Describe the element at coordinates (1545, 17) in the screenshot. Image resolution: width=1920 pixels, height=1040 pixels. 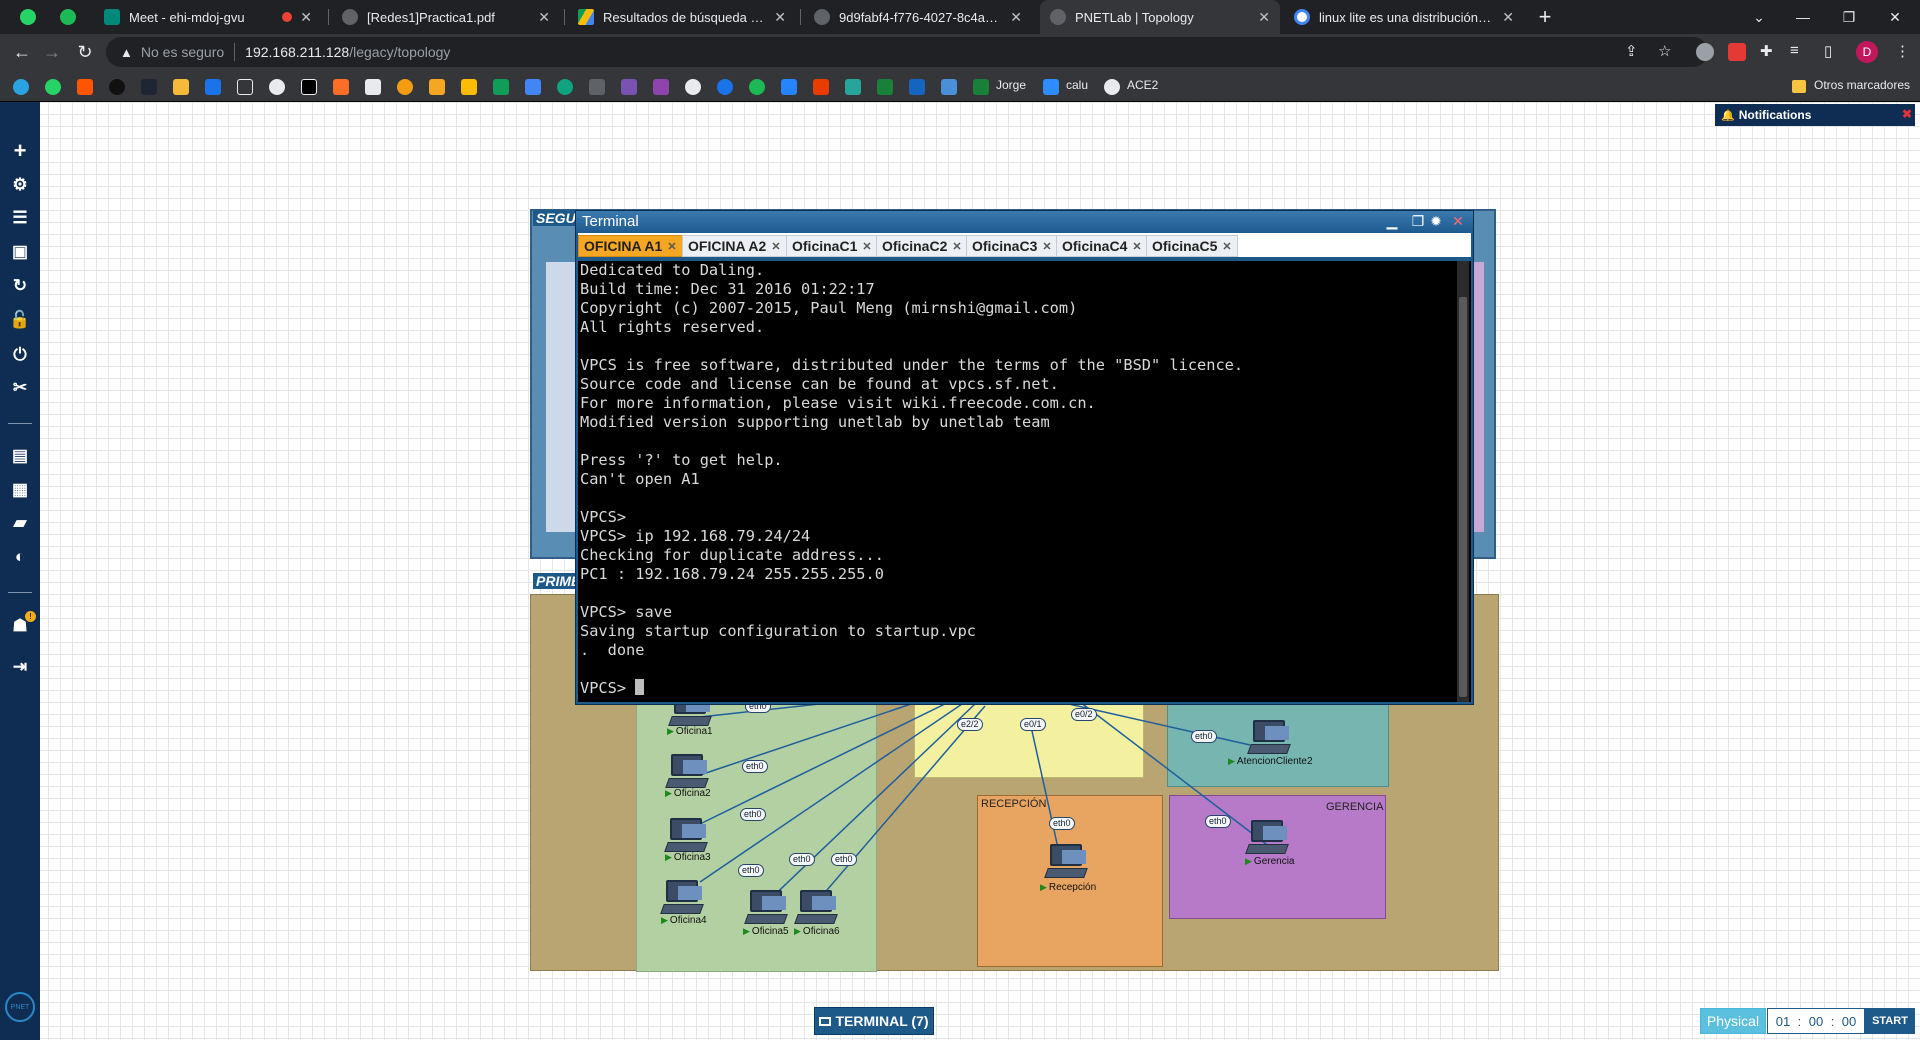
I see `new-tab-button: +` at that location.